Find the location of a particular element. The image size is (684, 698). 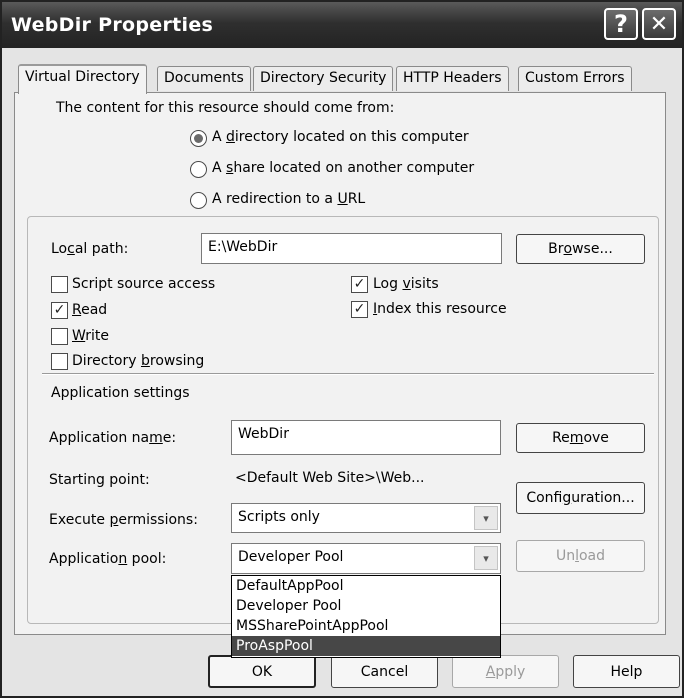

read-label: Read is located at coordinates (89, 310).